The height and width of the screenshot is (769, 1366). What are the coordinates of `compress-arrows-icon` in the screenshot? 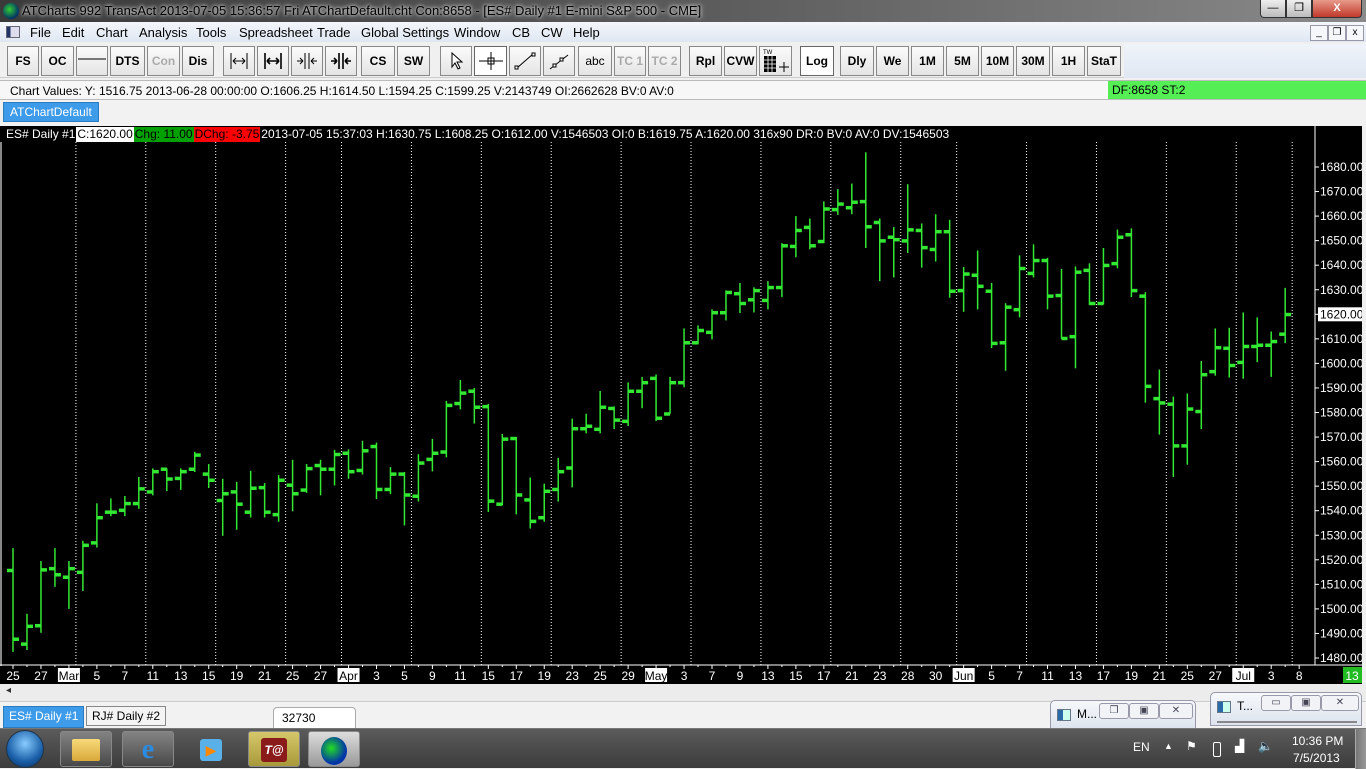 It's located at (307, 61).